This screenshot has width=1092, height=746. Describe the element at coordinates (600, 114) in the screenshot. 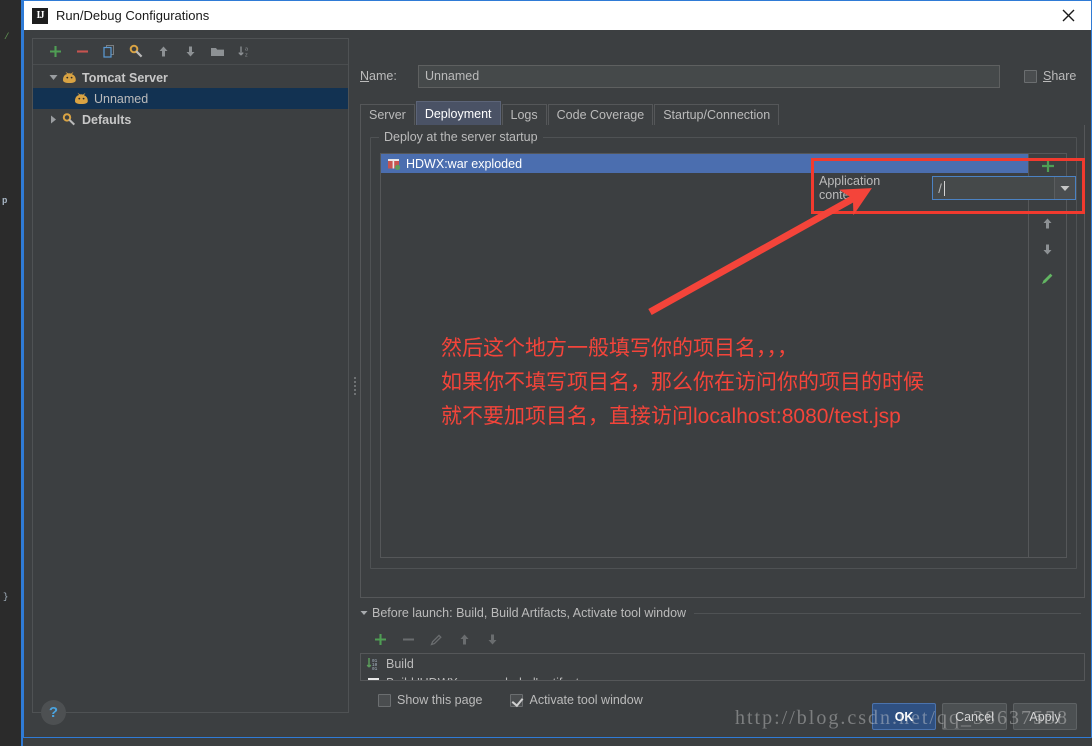

I see `tab-code-coverage: Code Coverage` at that location.